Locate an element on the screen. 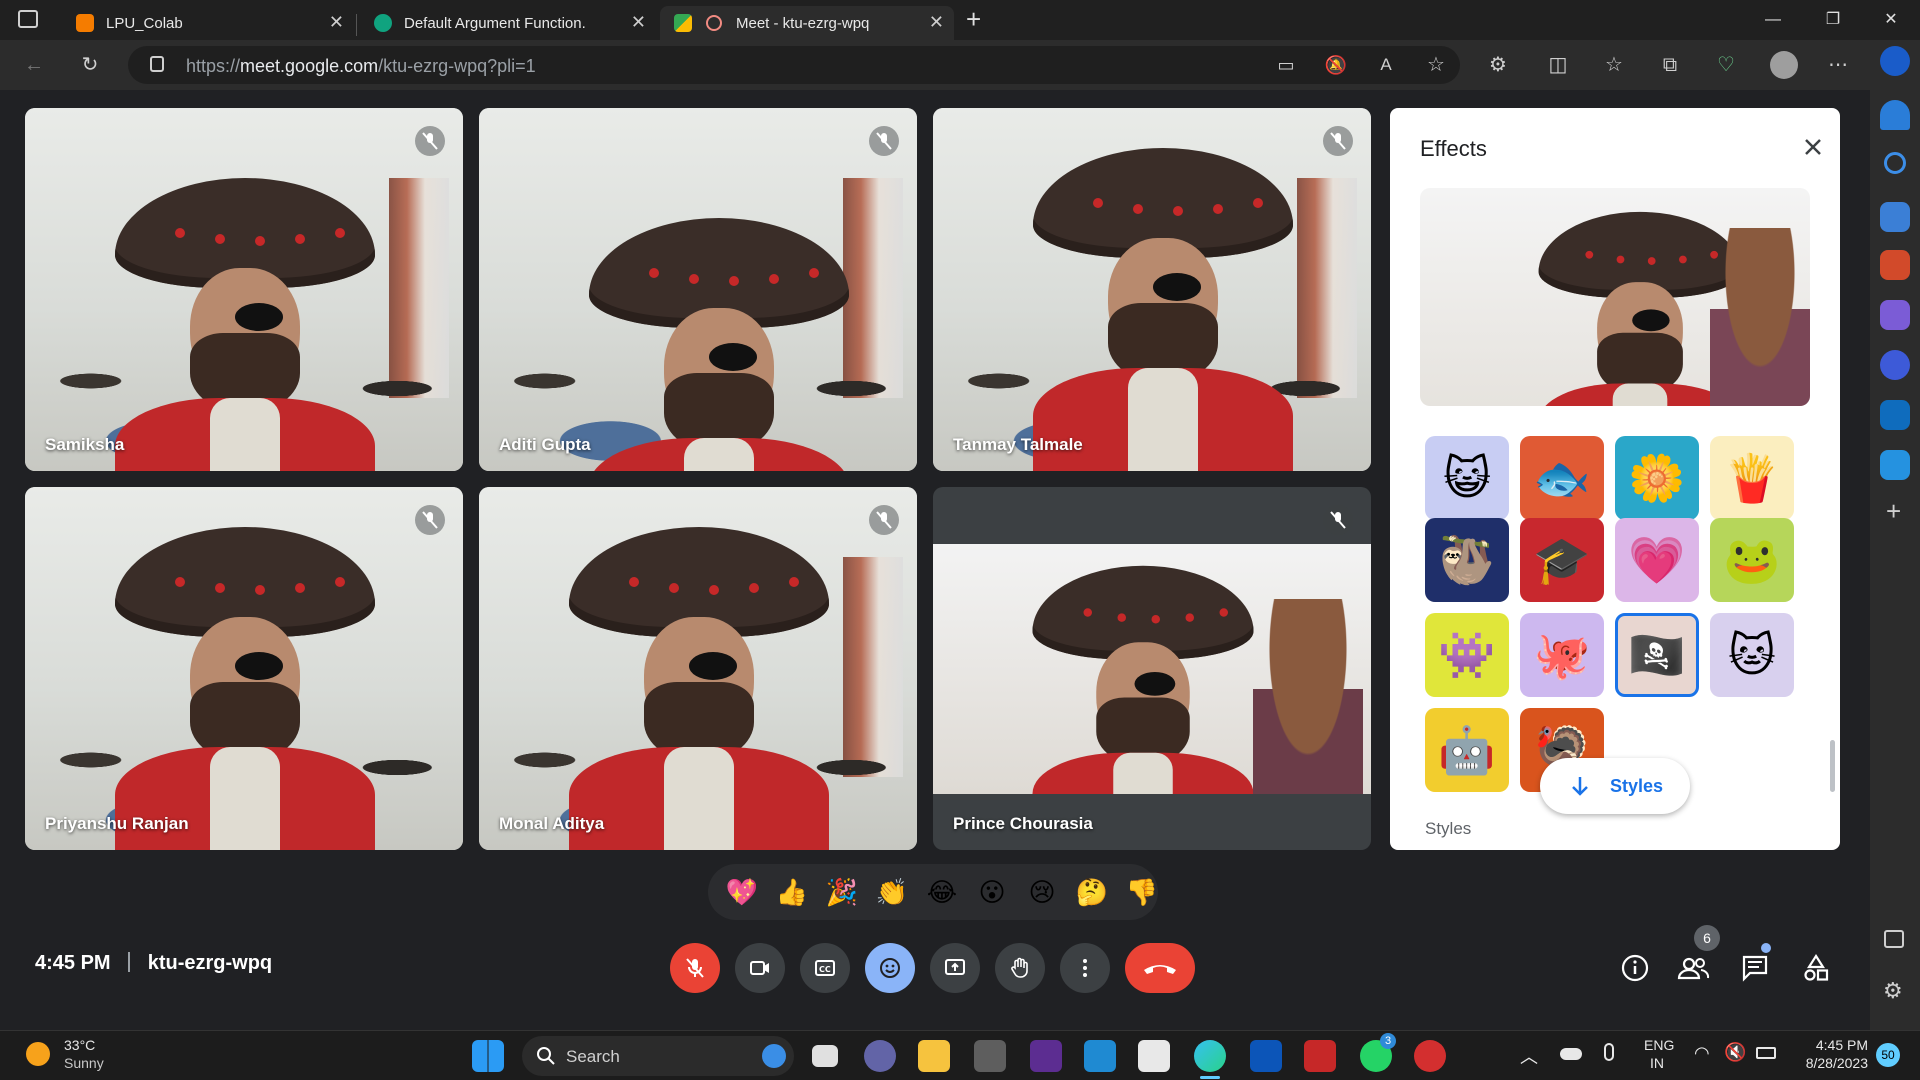  tools-briefcase-icon is located at coordinates (1895, 265).